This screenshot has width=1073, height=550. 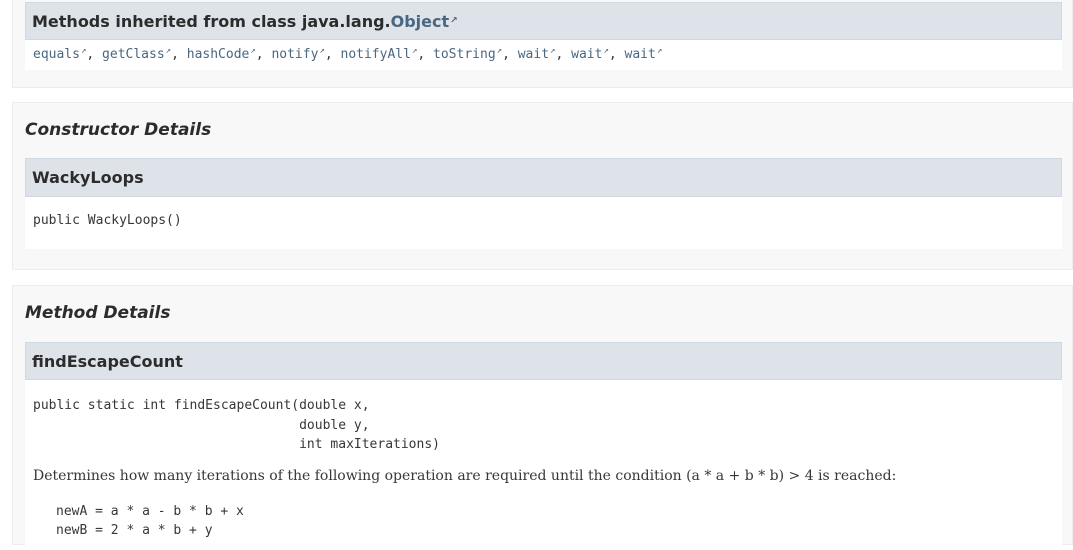 What do you see at coordinates (107, 220) in the screenshot?
I see `constructor-signature: public WackyLoops()` at bounding box center [107, 220].